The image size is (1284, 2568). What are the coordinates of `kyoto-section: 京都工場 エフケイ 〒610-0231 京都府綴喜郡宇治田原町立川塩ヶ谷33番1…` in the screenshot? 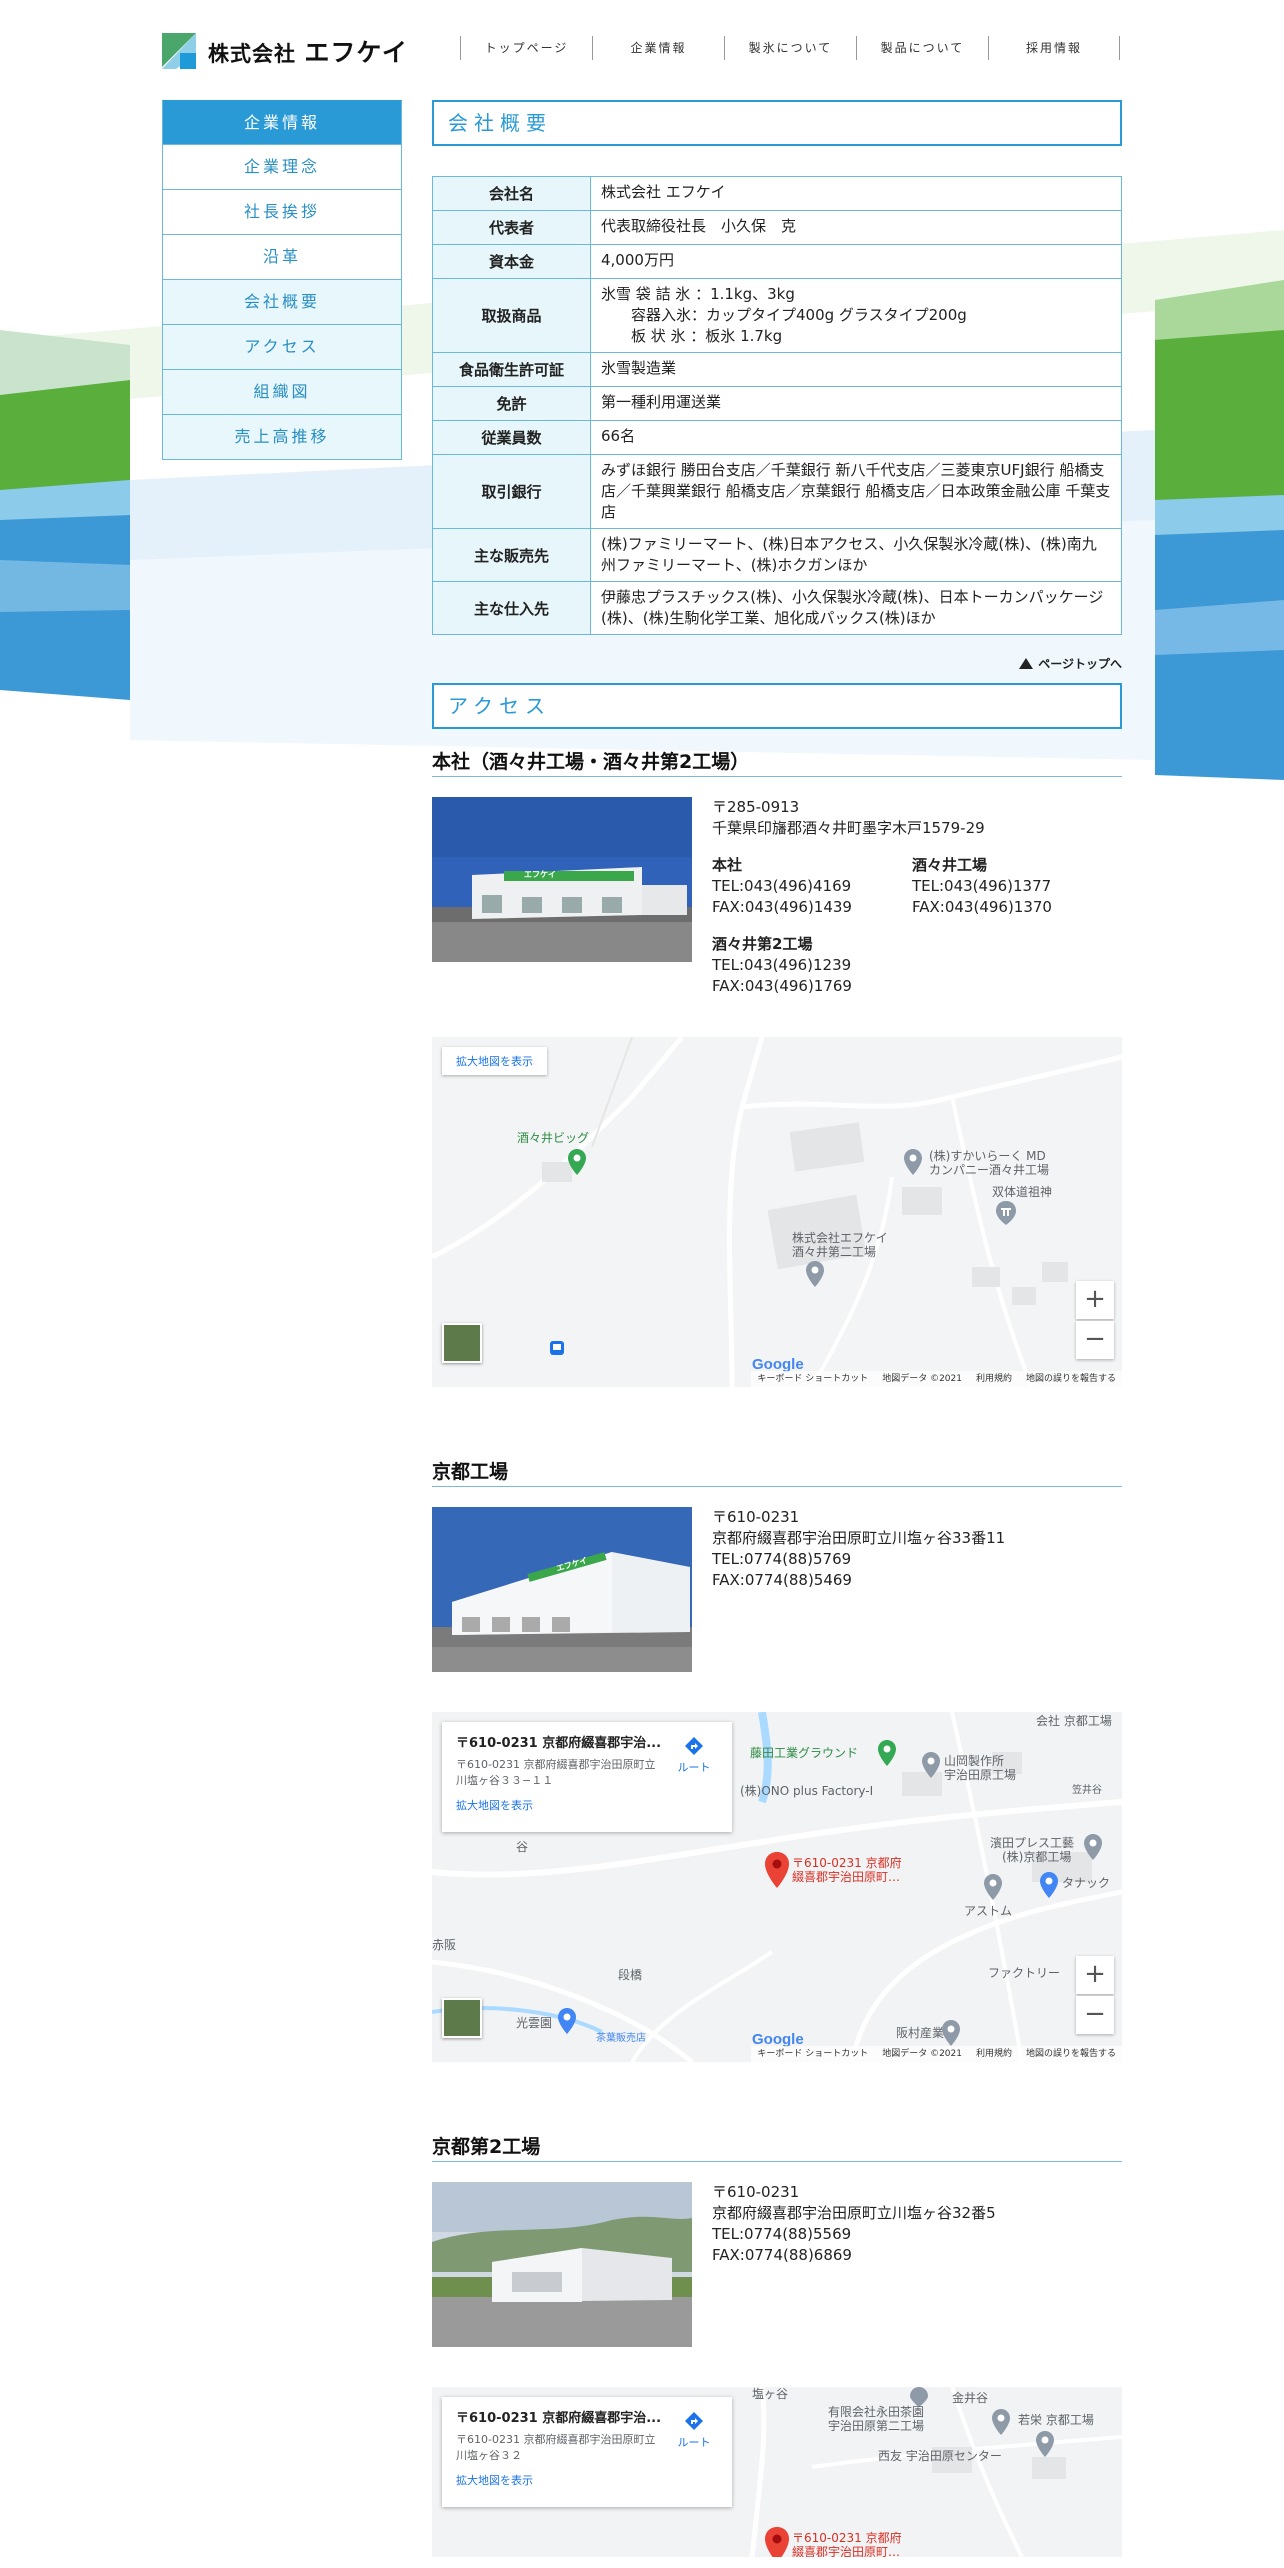 It's located at (777, 1759).